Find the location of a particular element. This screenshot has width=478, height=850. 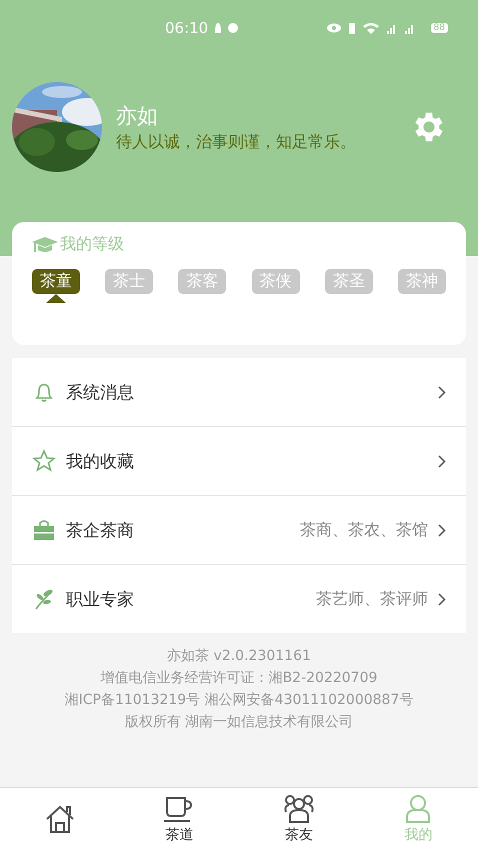

menu-item-label: 茶企茶商 is located at coordinates (100, 531).